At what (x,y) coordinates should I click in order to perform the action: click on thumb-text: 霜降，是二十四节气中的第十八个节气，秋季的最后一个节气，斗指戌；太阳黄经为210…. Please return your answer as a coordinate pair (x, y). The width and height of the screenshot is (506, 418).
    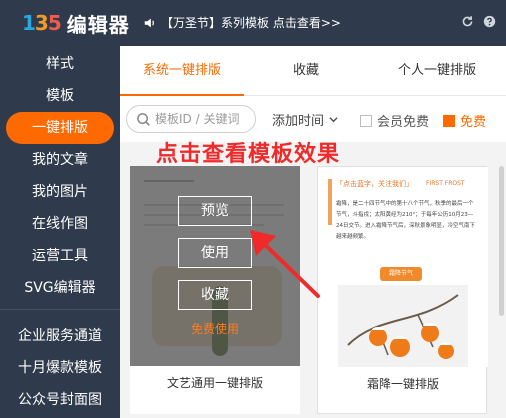
    Looking at the image, I should click on (406, 220).